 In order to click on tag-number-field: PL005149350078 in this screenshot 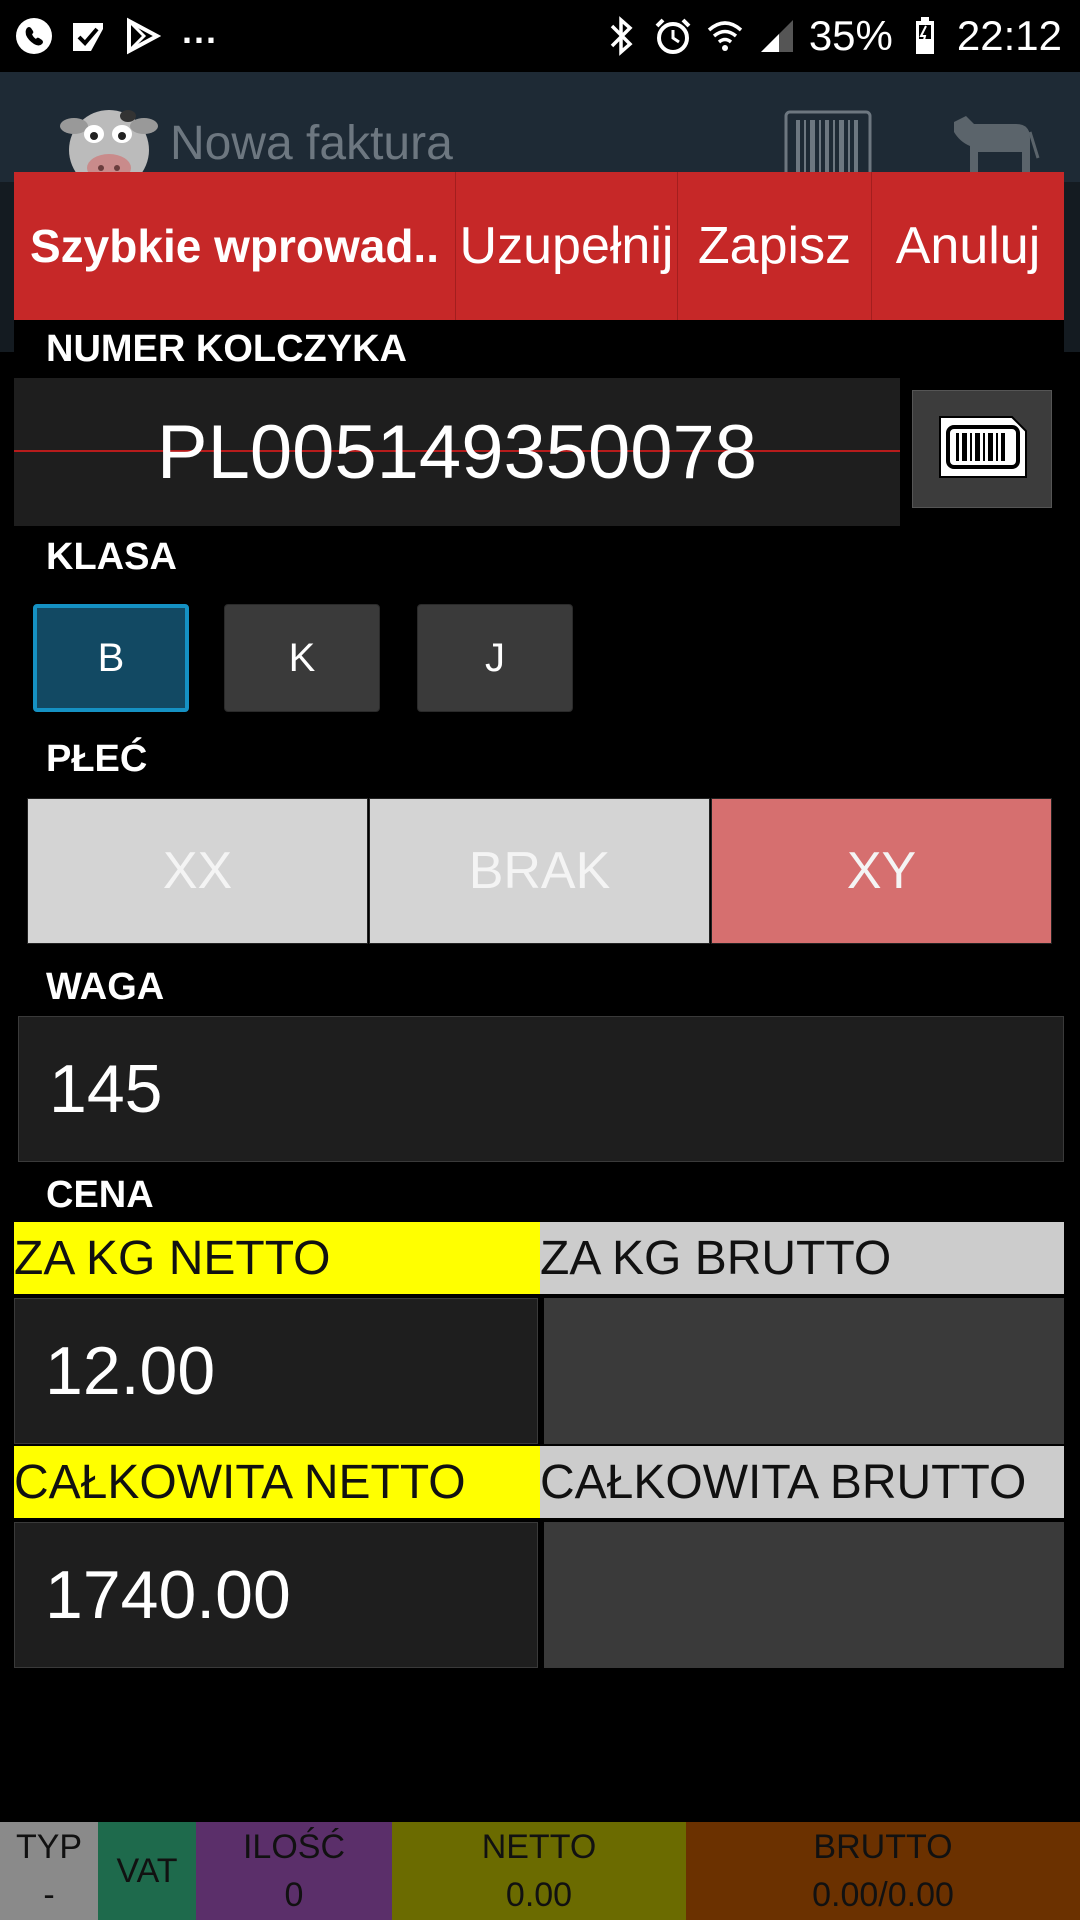, I will do `click(457, 452)`.